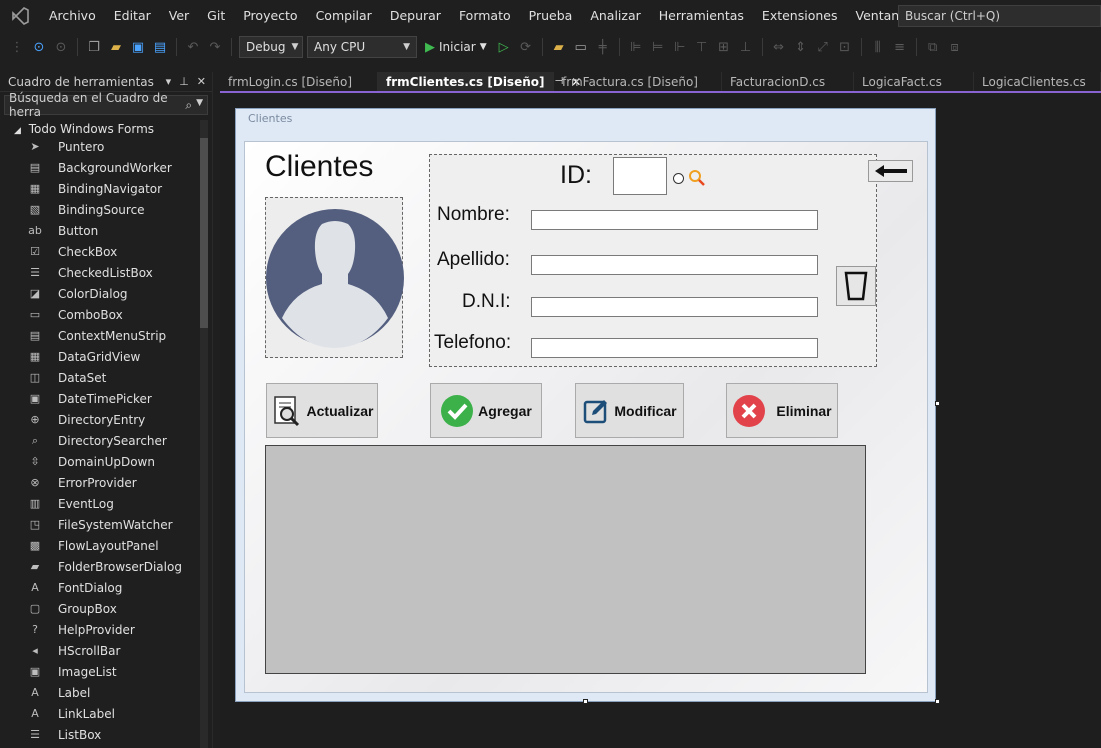 This screenshot has height=748, width=1101. What do you see at coordinates (100, 482) in the screenshot?
I see `toolbox-item-errorprovider: ⊗ ErrorProvider` at bounding box center [100, 482].